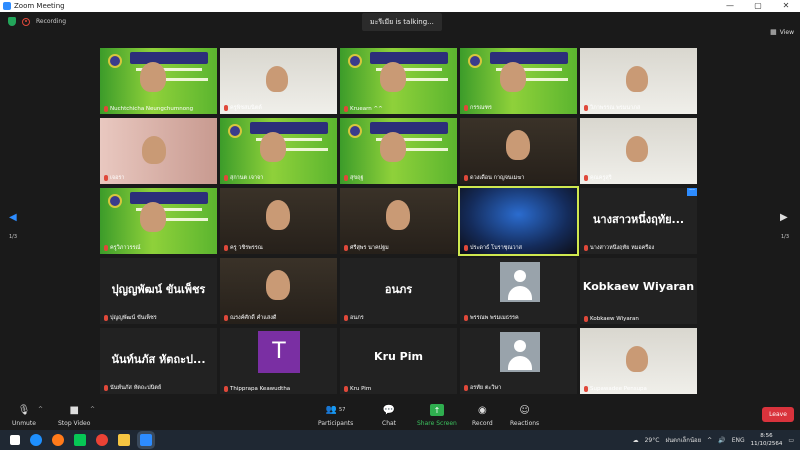 The image size is (800, 450). I want to click on clock-time: 8:56, so click(766, 436).